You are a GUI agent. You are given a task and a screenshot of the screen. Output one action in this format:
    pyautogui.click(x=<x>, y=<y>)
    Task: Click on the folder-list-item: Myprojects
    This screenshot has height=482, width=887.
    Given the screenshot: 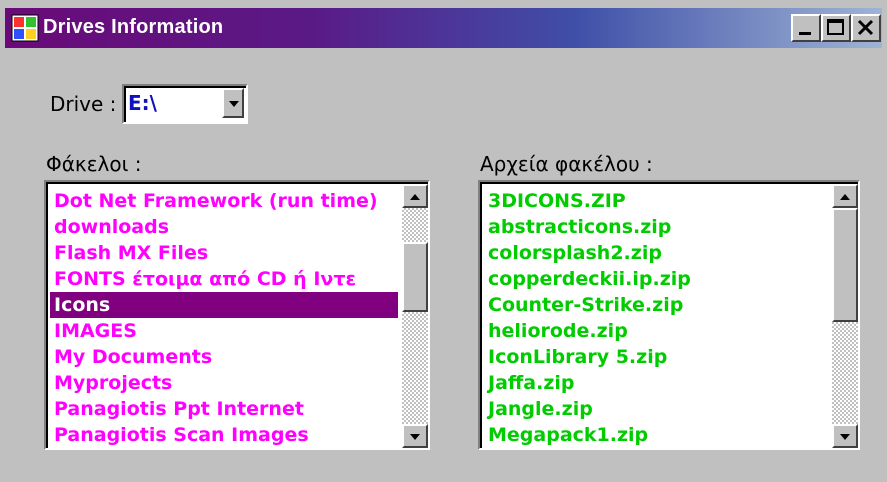 What is the action you would take?
    pyautogui.click(x=224, y=383)
    